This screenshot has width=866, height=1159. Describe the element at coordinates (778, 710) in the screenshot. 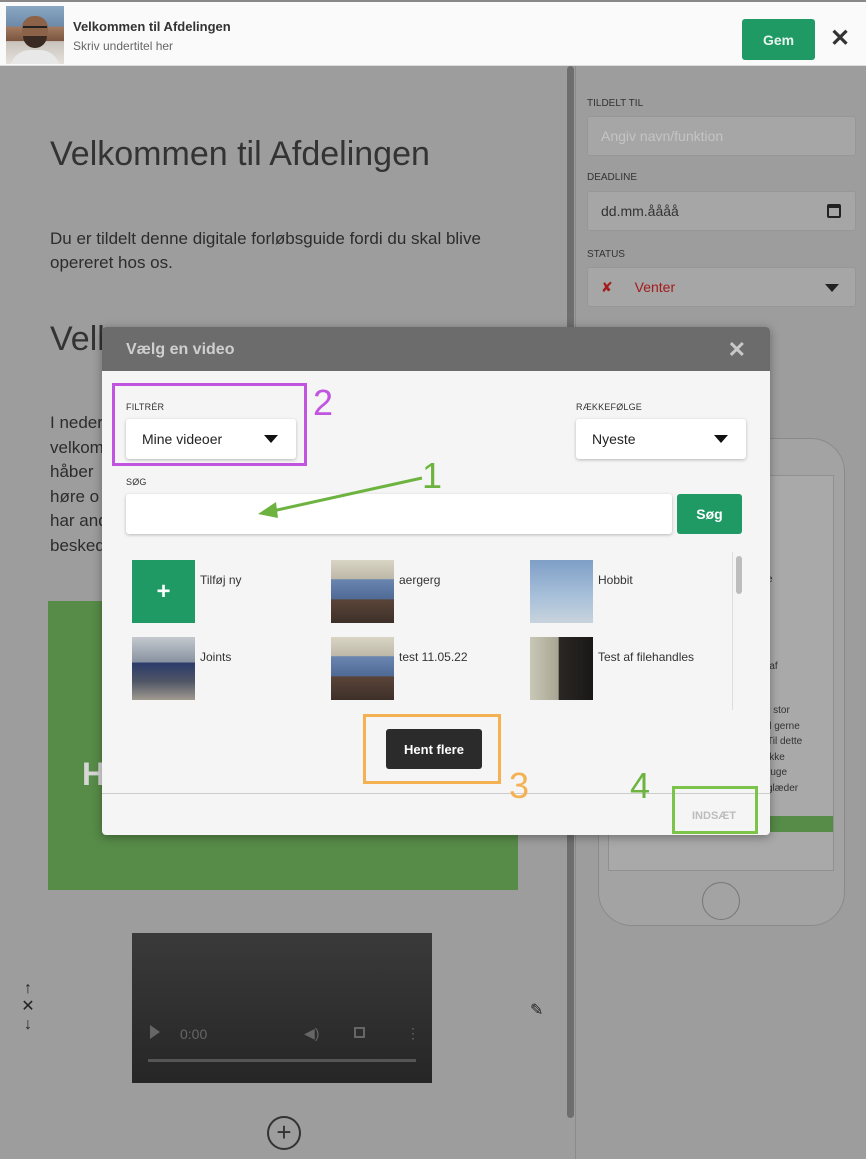

I see `preview-text: r stor` at that location.